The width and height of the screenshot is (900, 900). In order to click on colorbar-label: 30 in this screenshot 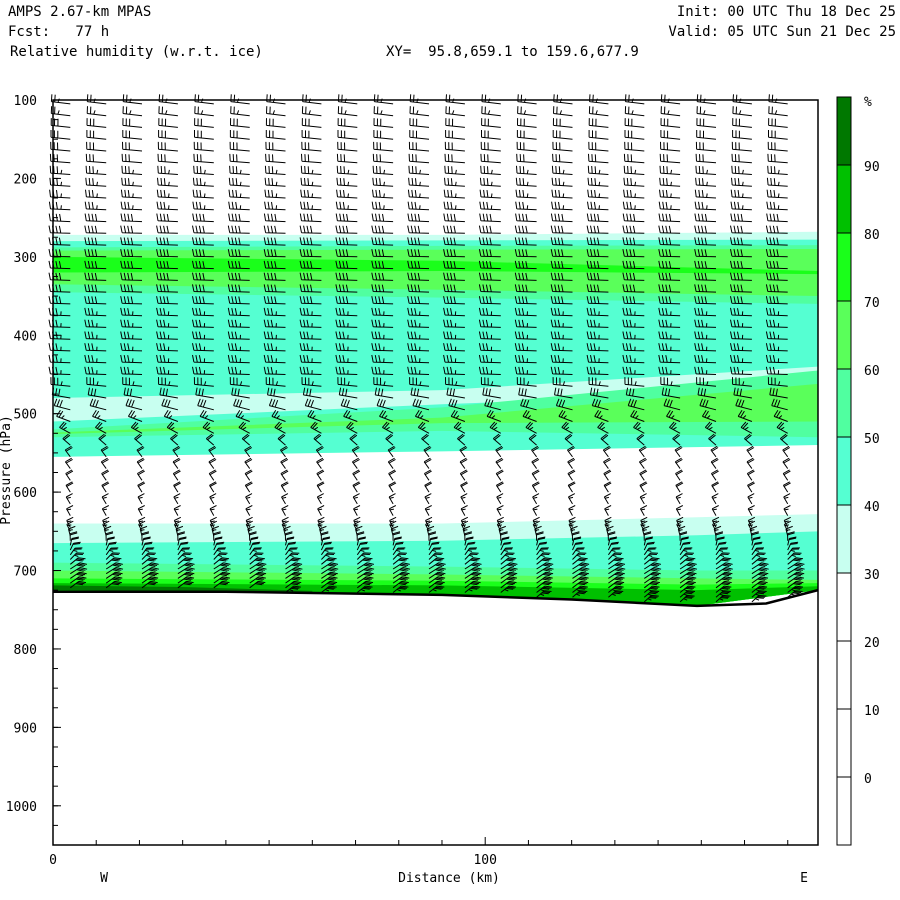, I will do `click(872, 575)`.